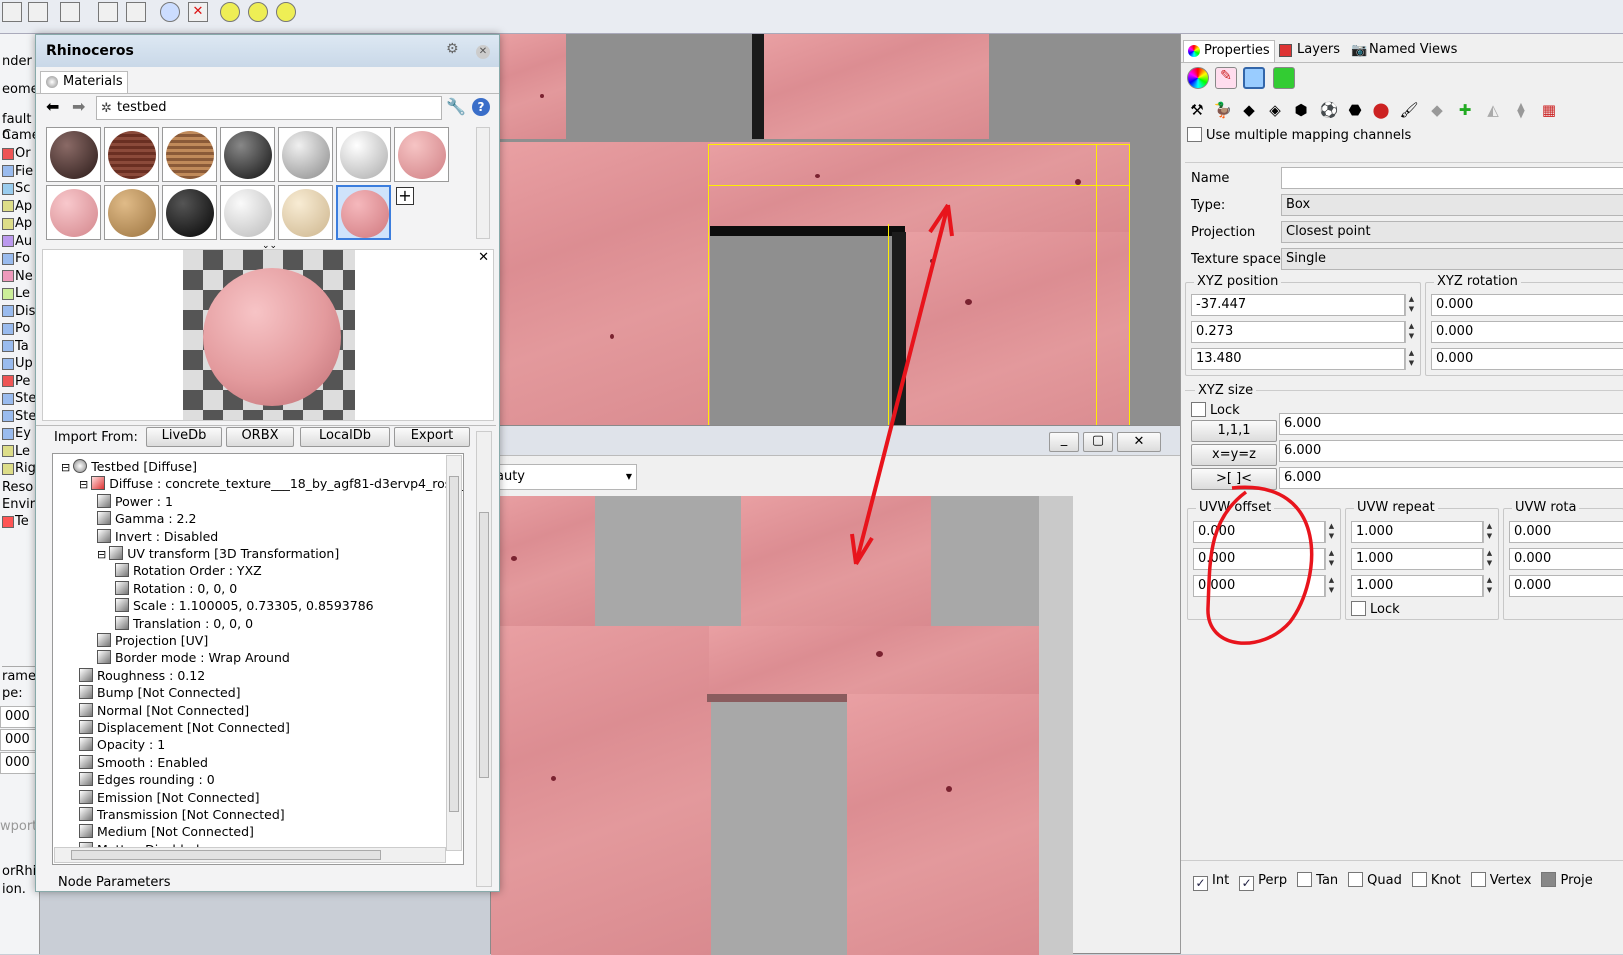  Describe the element at coordinates (218, 553) in the screenshot. I see `tree-node: ⊟ UV transform [3D Transformation]` at that location.